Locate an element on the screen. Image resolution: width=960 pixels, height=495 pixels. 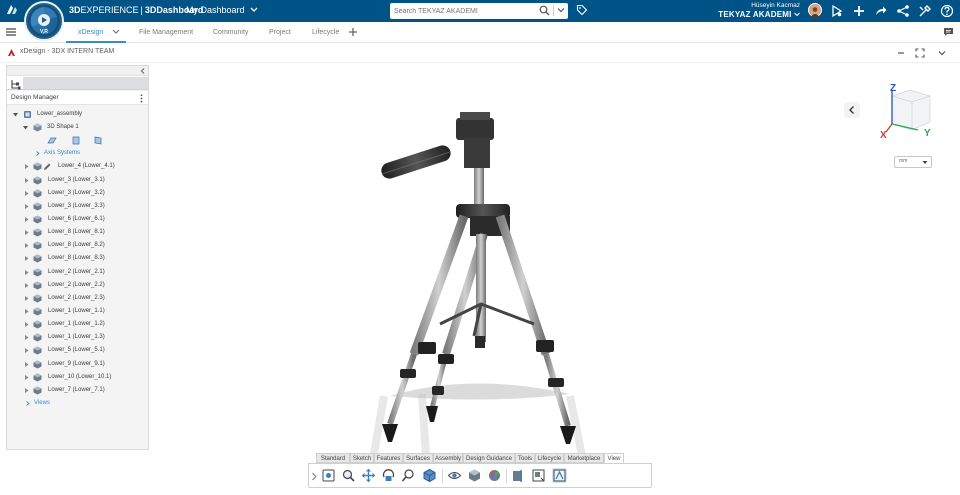
search-box is located at coordinates (479, 11).